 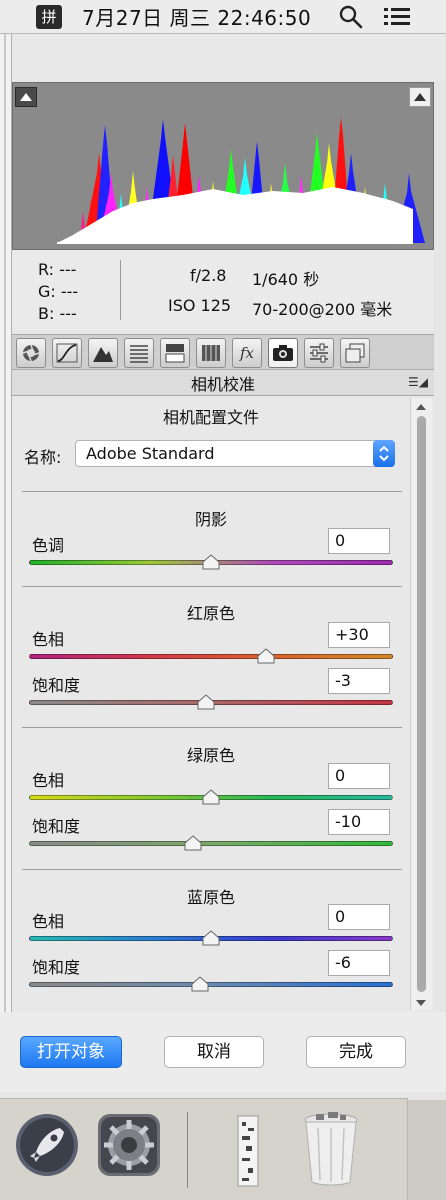 I want to click on panel-tab-bar: fx, so click(x=223, y=352).